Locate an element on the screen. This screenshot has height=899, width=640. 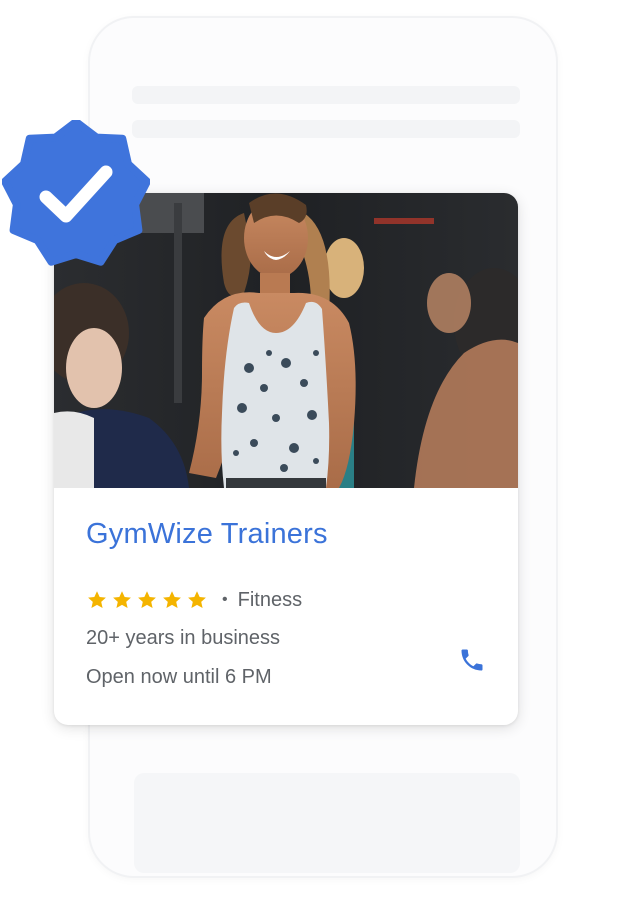
years-in-business: 20+ years in business is located at coordinates (183, 638).